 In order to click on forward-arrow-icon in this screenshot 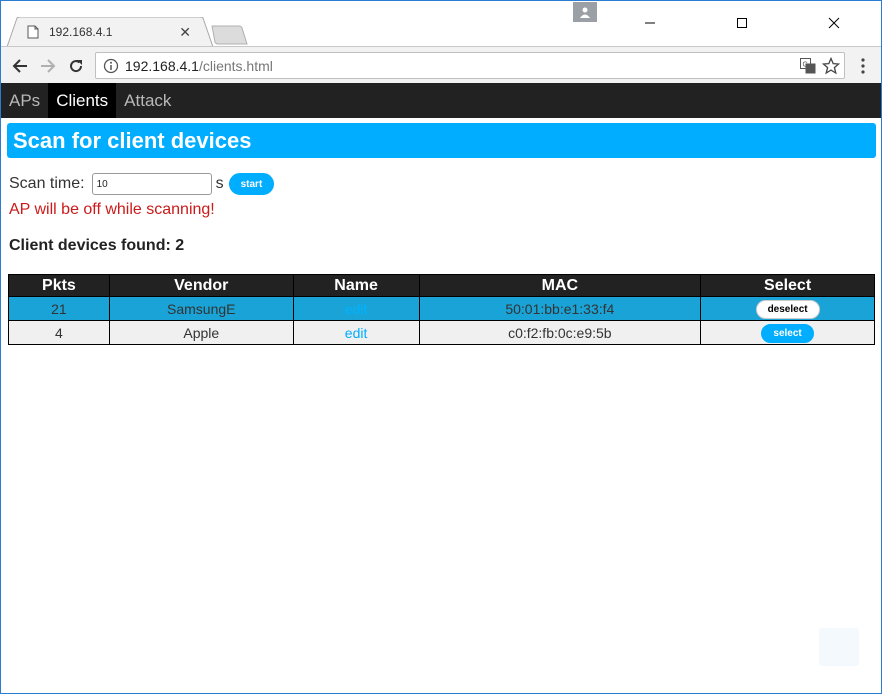, I will do `click(48, 66)`.